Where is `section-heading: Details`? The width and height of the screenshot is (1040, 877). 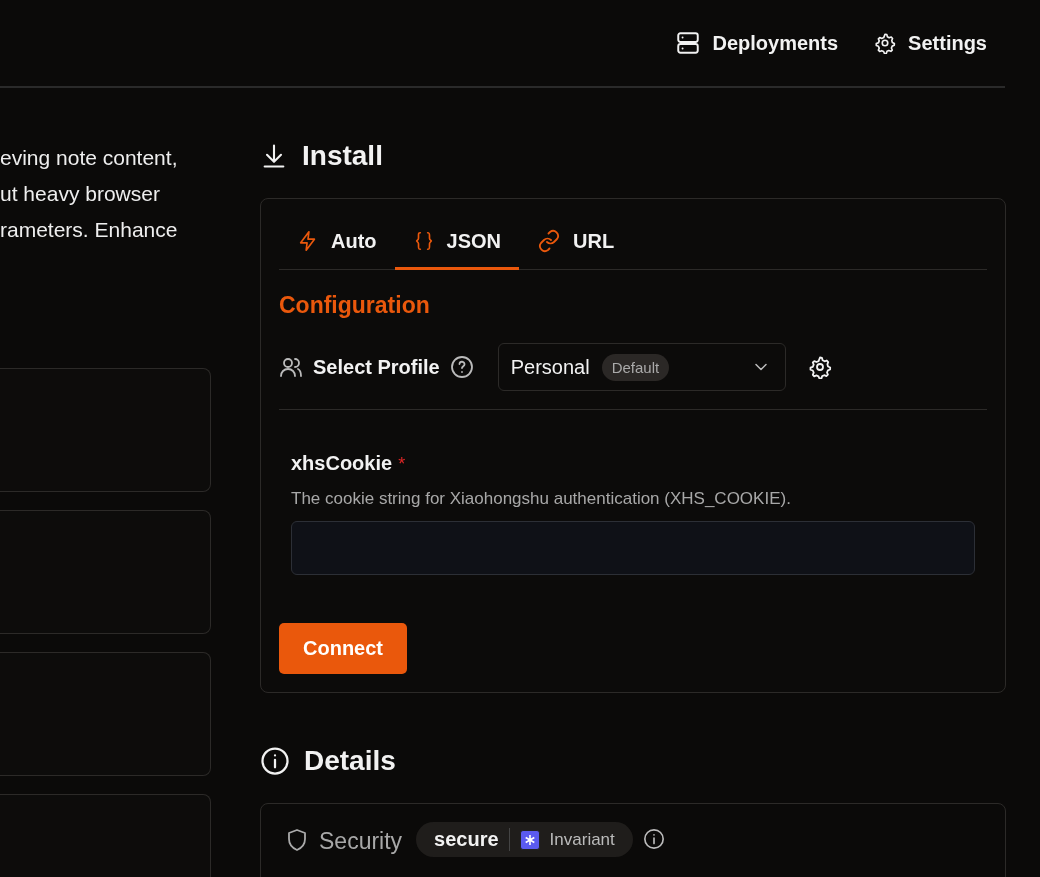
section-heading: Details is located at coordinates (350, 761).